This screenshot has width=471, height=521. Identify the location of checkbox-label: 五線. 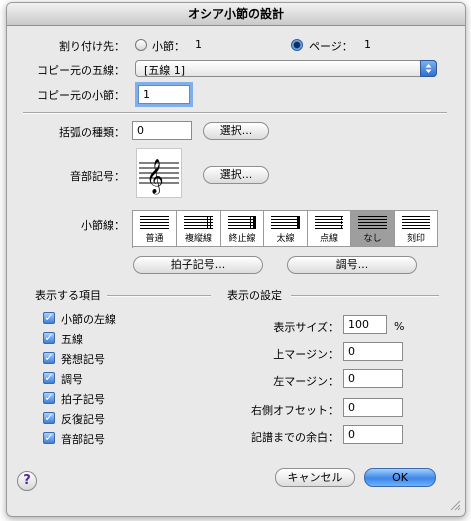
(72, 339).